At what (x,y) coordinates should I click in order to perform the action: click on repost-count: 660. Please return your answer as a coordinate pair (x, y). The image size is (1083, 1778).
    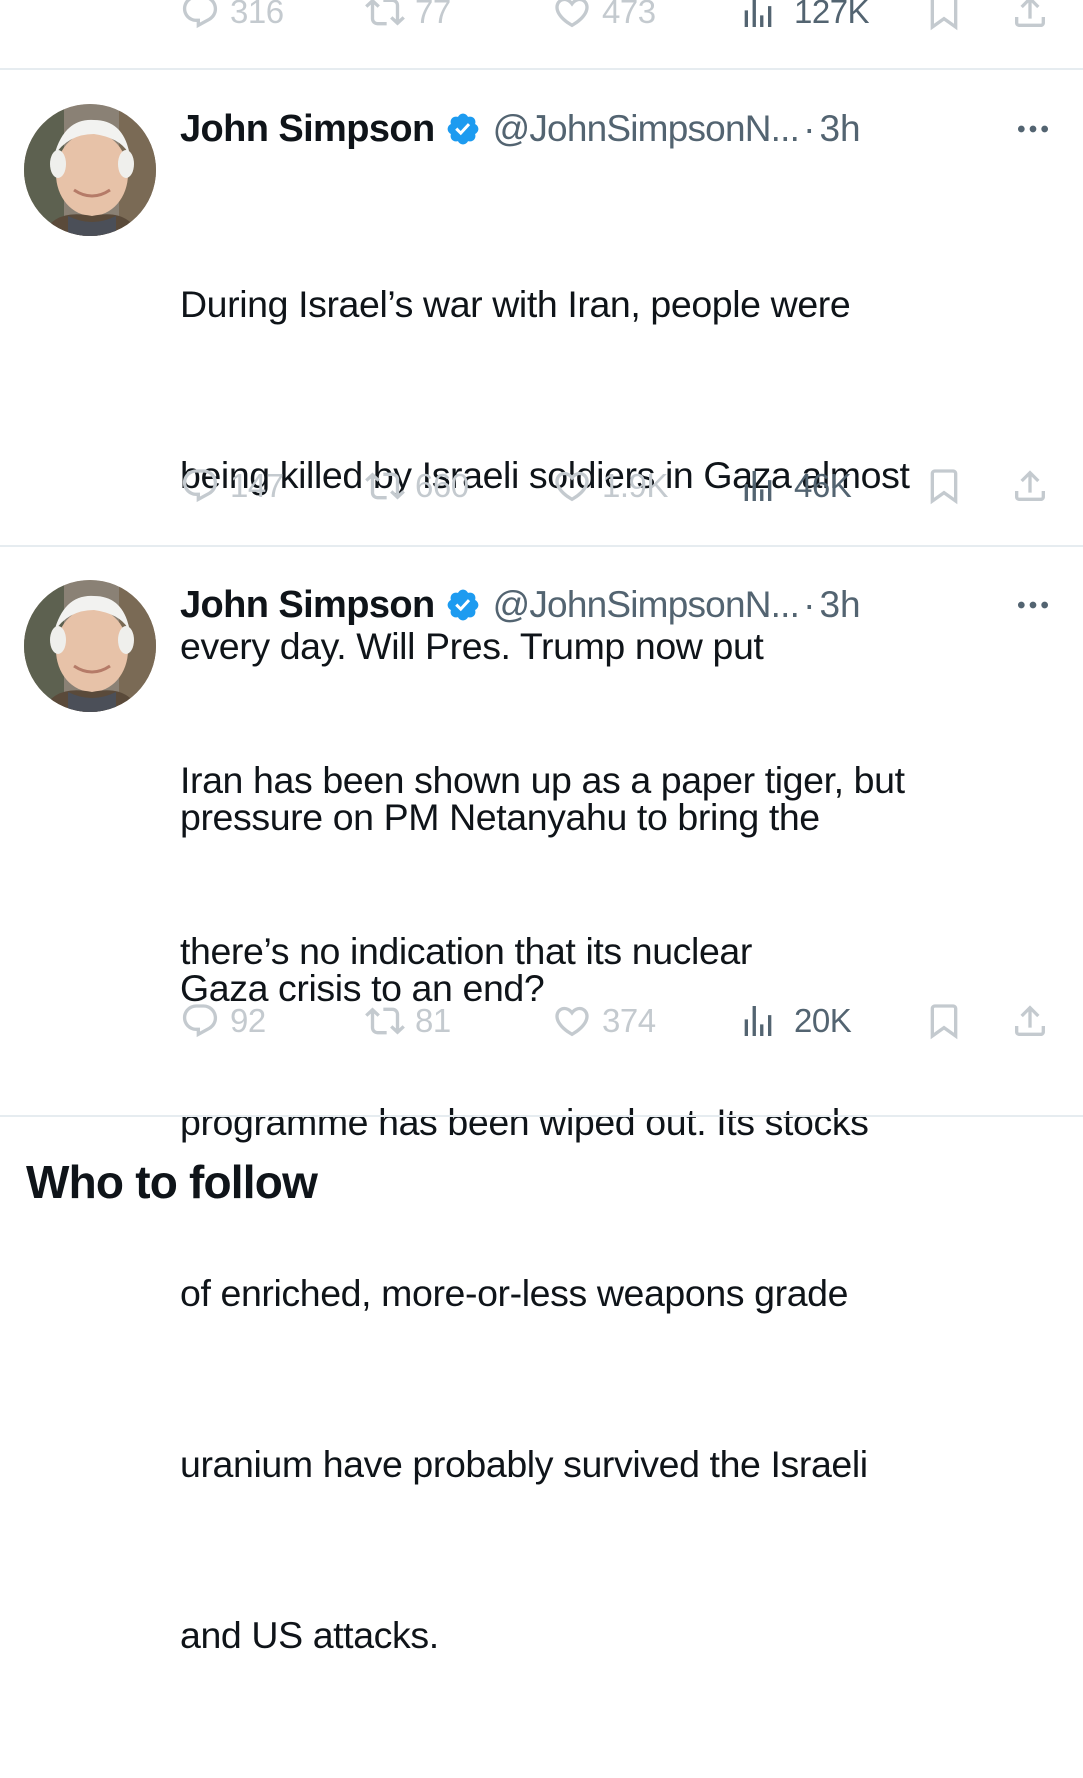
    Looking at the image, I should click on (442, 485).